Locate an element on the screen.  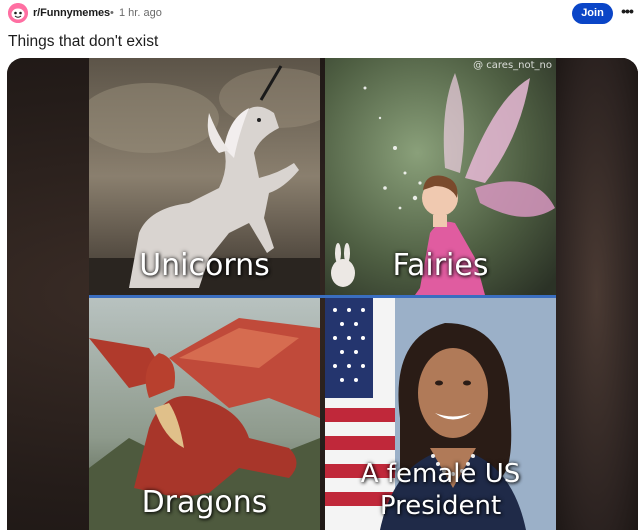
caption-unicorns: Unicorns is located at coordinates (204, 265).